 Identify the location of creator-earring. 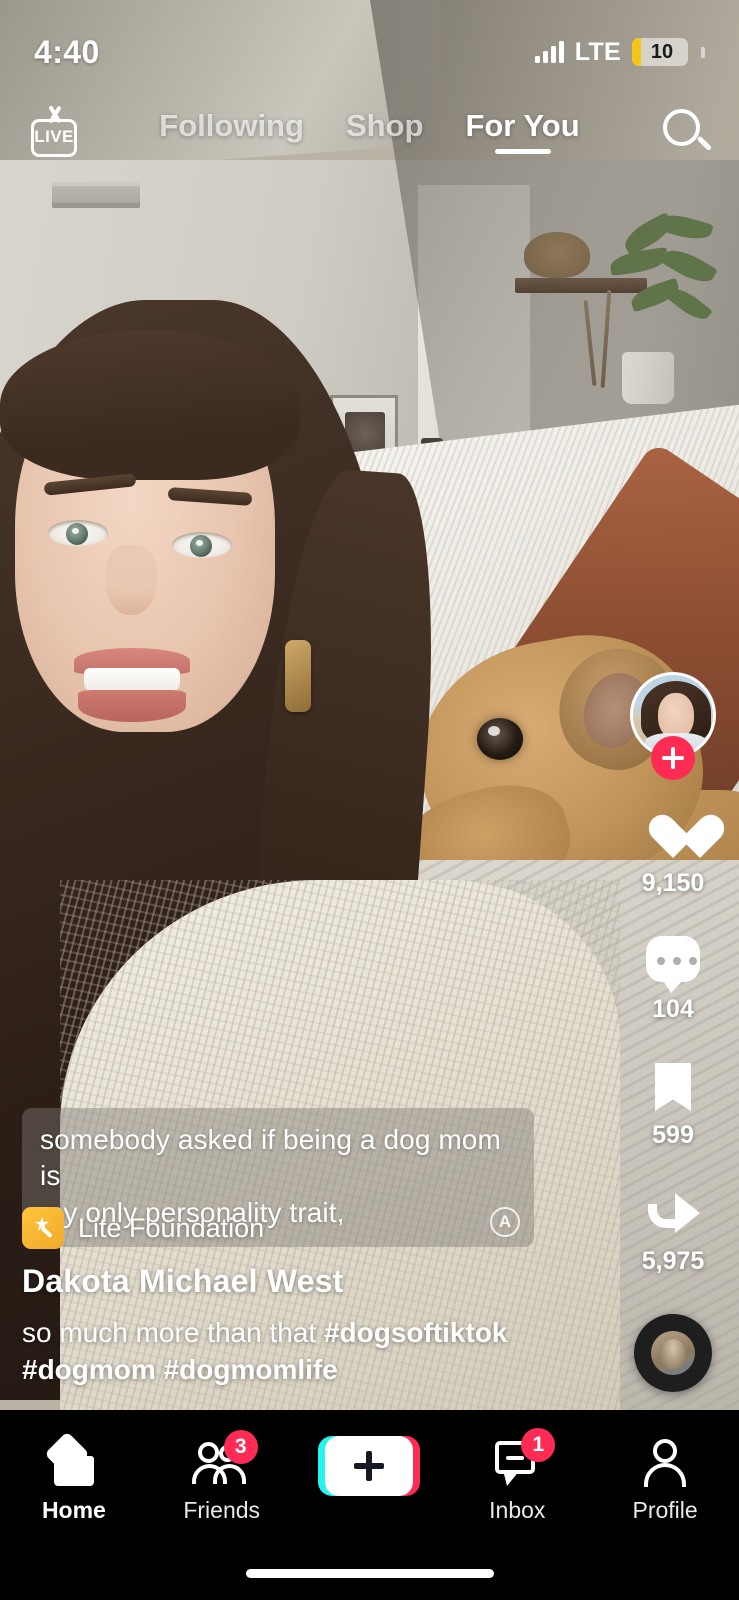
(298, 676).